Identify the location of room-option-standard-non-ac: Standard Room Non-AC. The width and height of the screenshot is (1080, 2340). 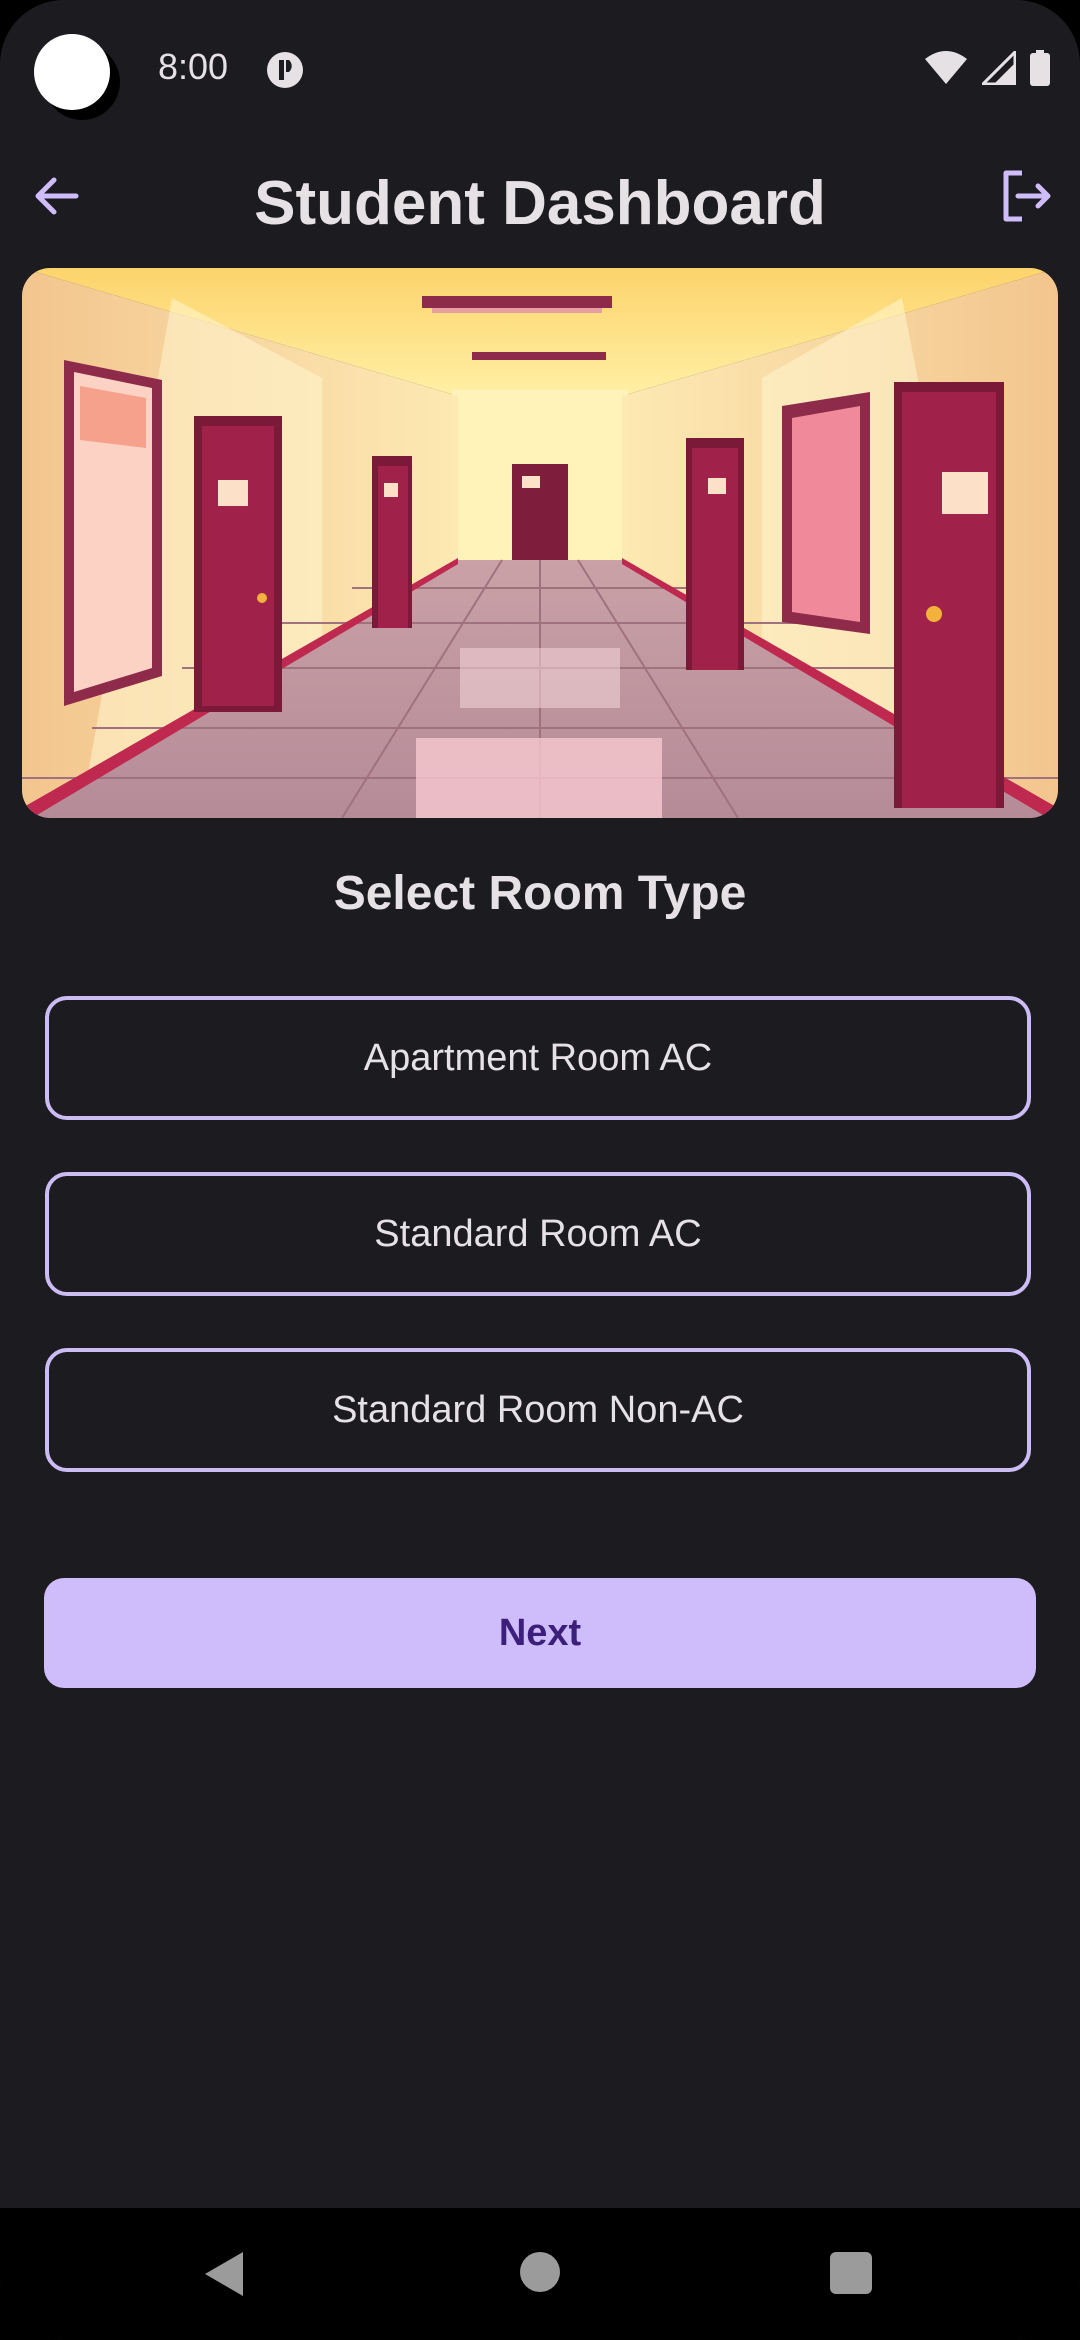
(538, 1410).